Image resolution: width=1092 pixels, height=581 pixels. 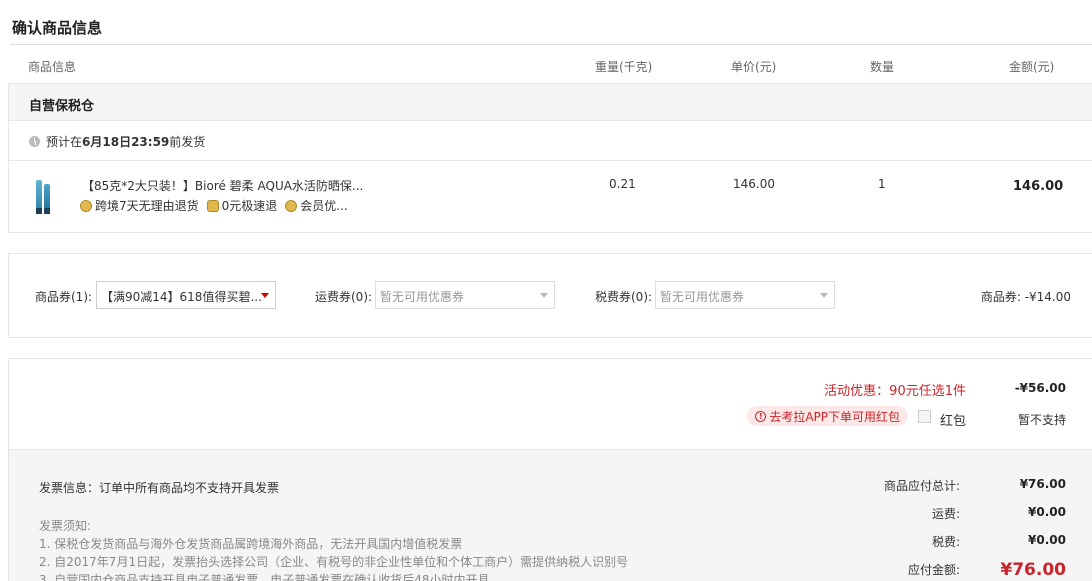 I want to click on tax-coupon-select: 暂无可用优惠券, so click(x=745, y=295).